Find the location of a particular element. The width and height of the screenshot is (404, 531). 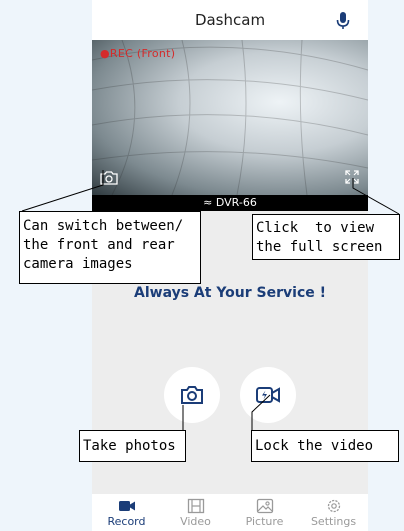

take-photo-button is located at coordinates (192, 395).